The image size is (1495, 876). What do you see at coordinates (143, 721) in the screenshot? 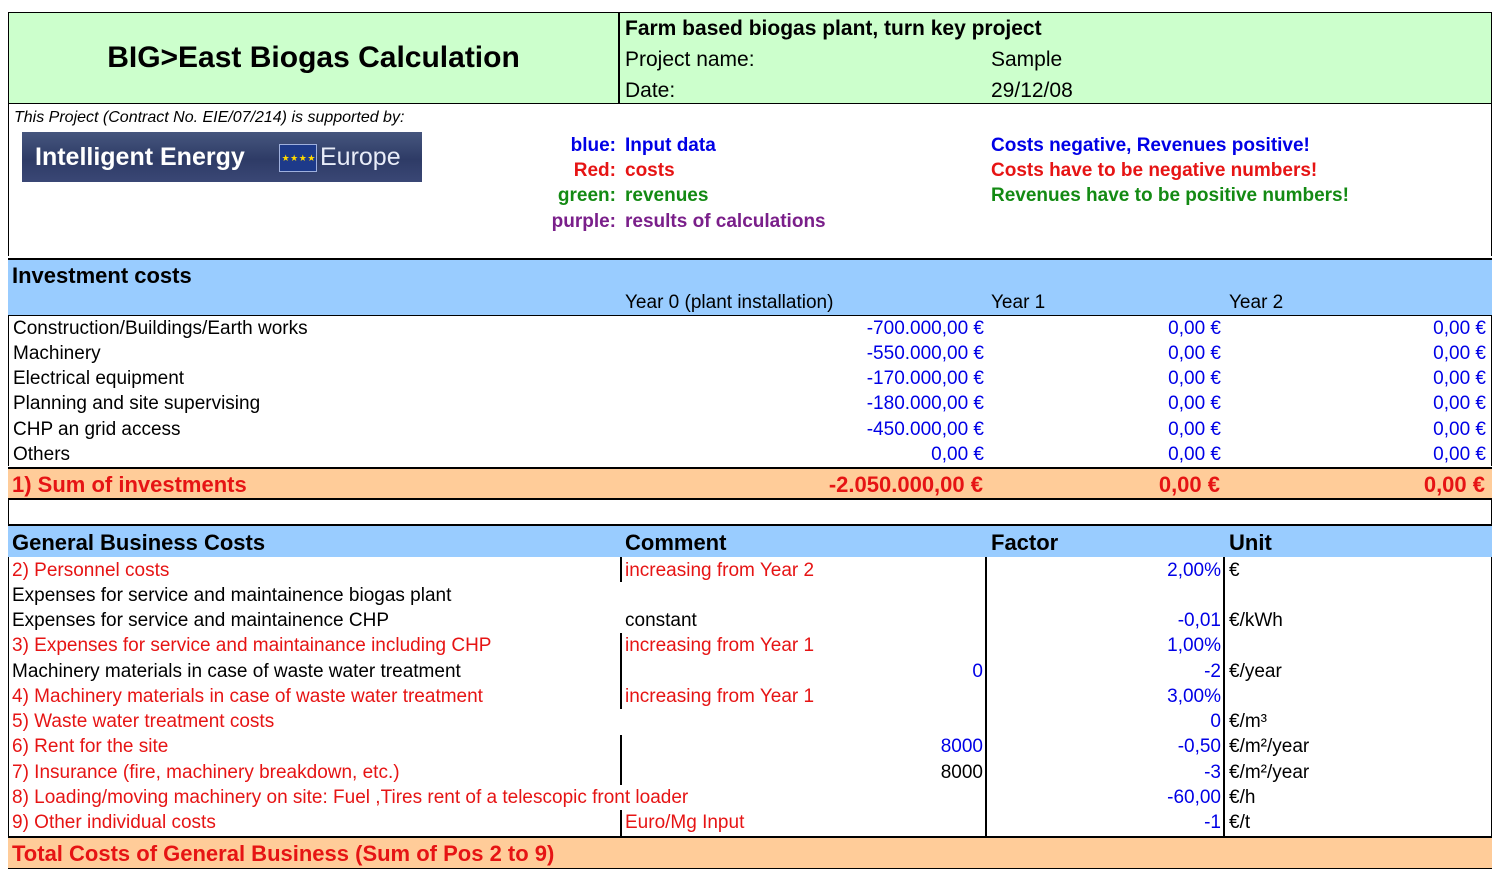
I see `gbc-row-label: 5) Waste water treatment costs` at bounding box center [143, 721].